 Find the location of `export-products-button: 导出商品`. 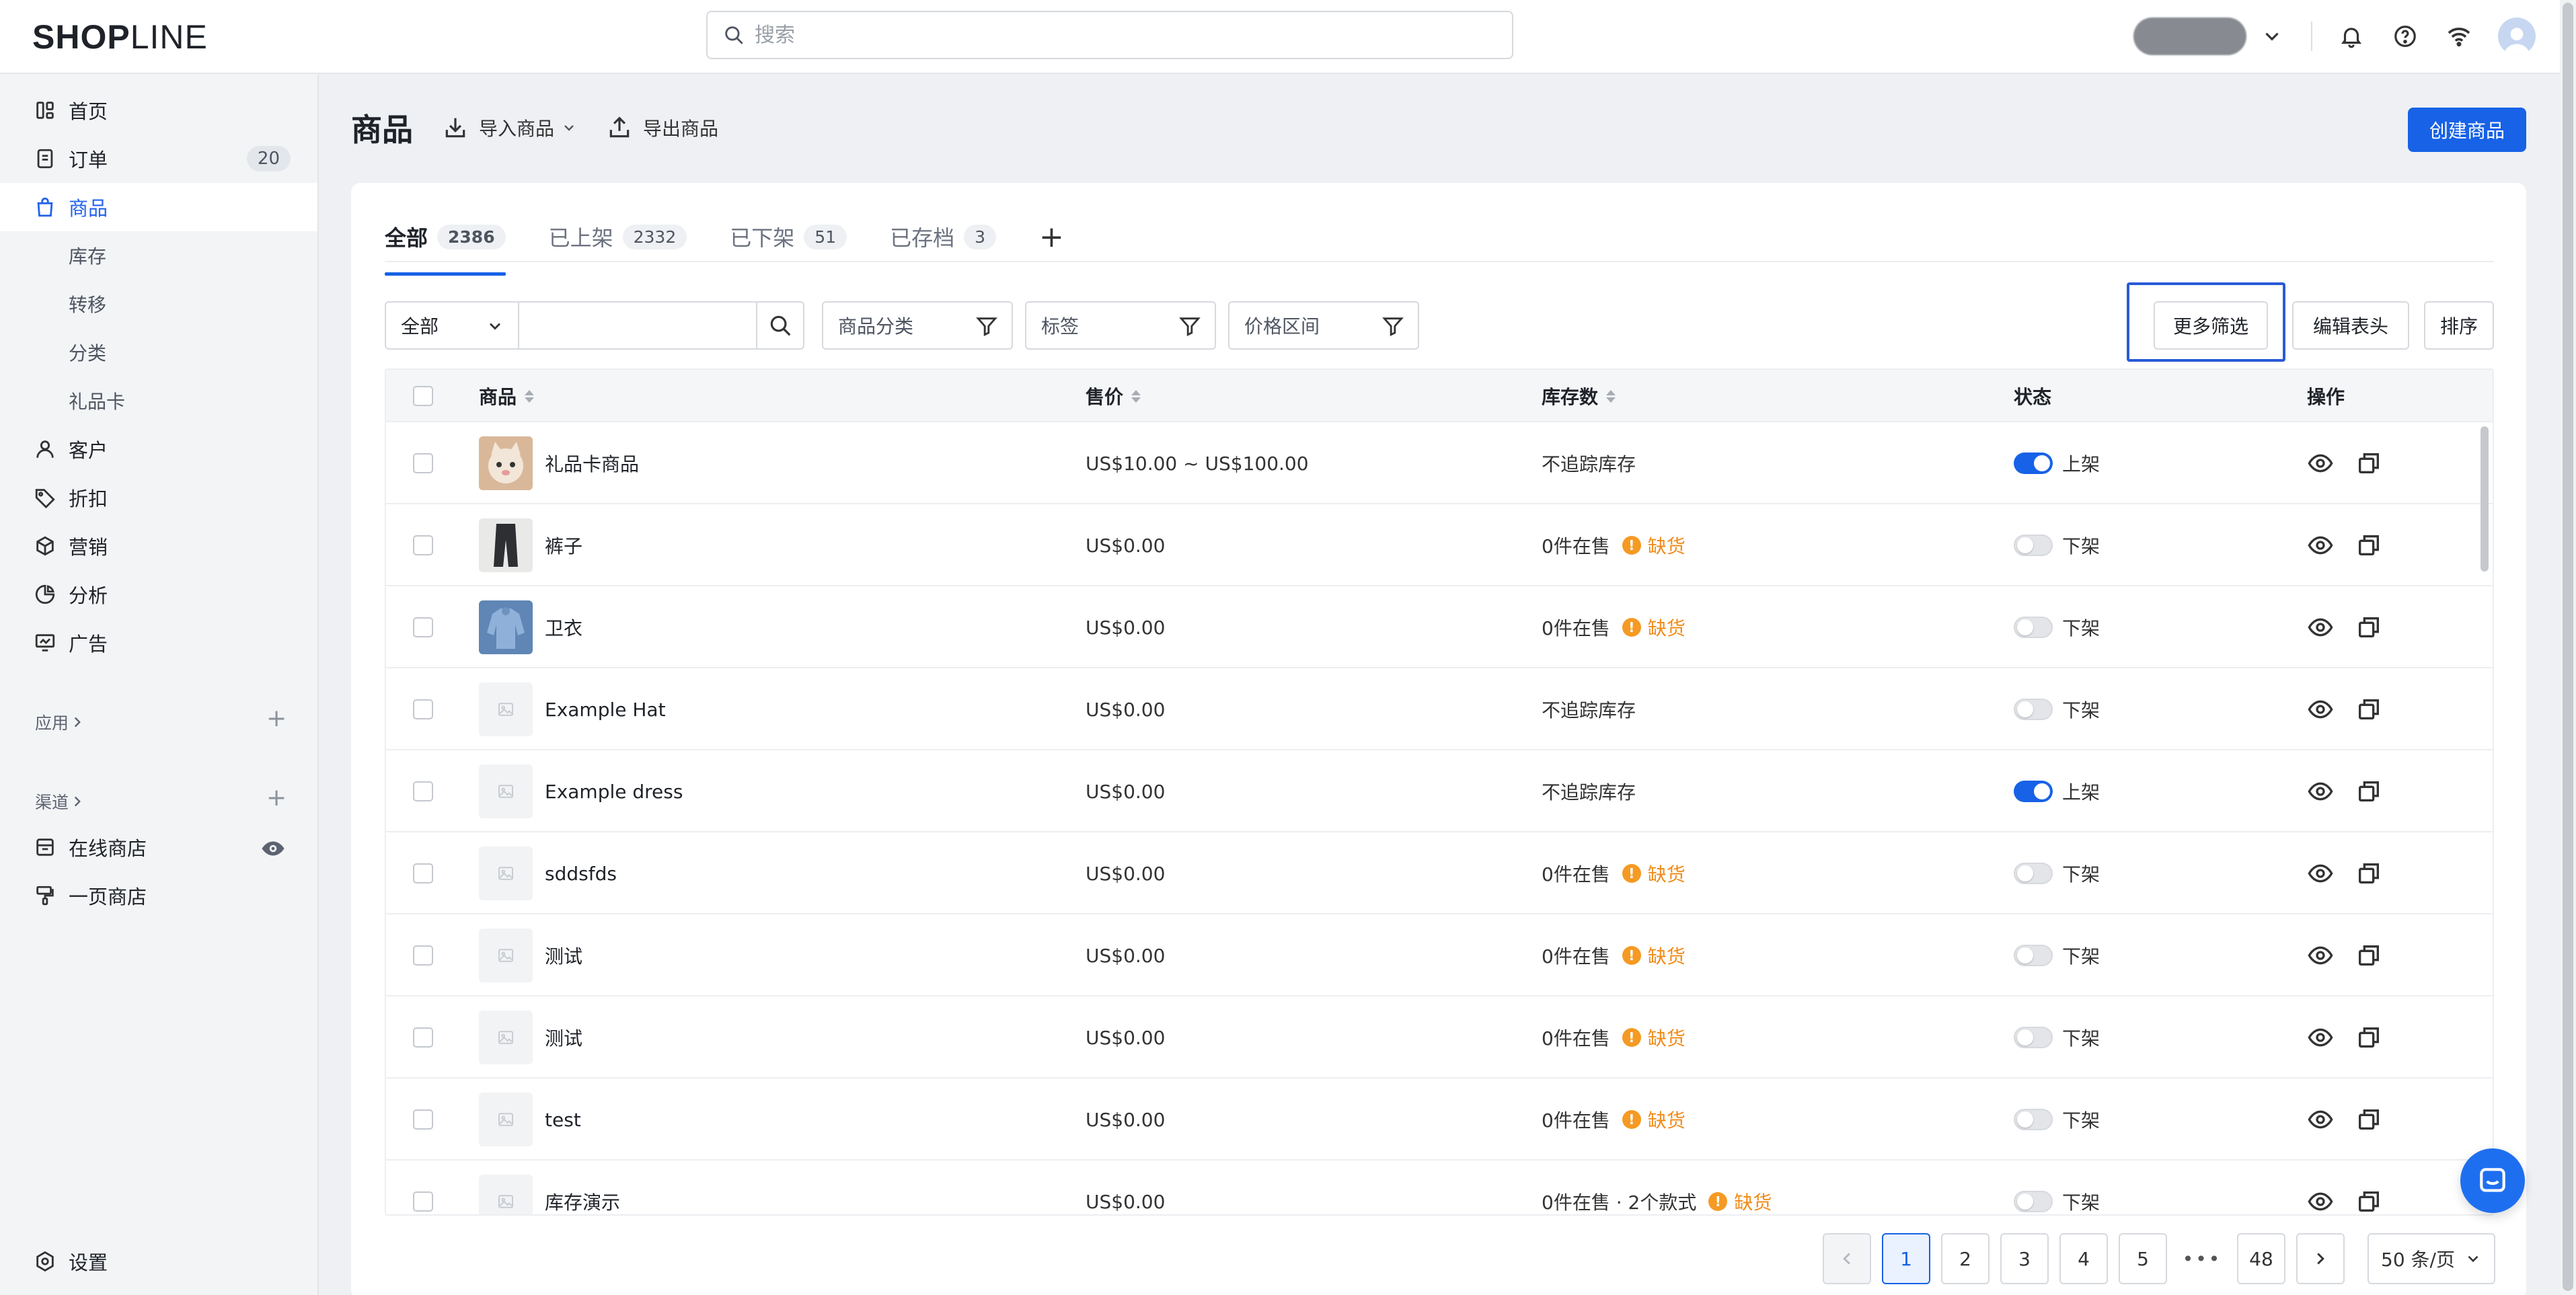

export-products-button: 导出商品 is located at coordinates (662, 127).